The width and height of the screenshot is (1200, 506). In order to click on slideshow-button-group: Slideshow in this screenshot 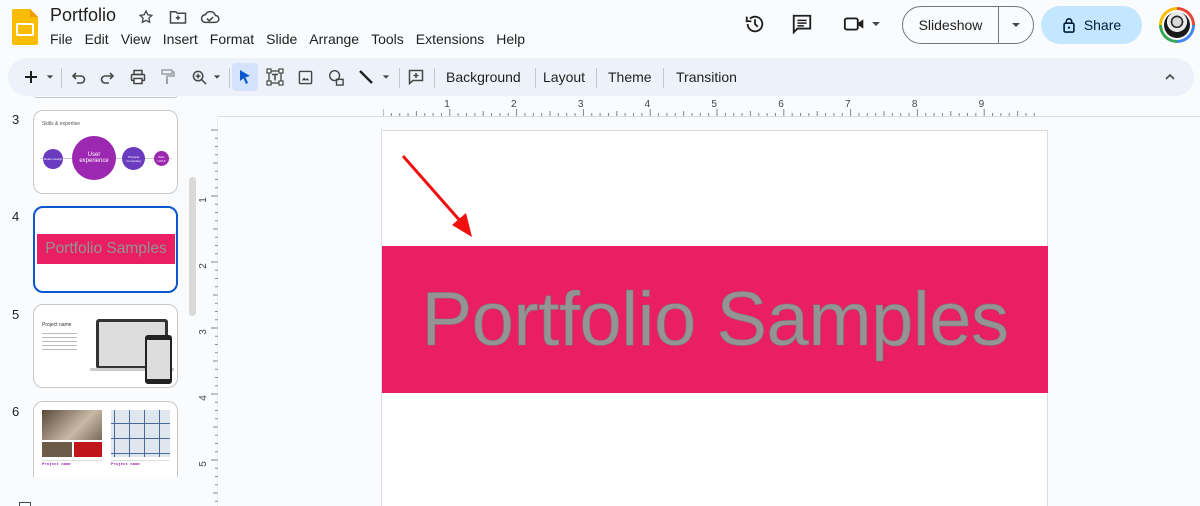, I will do `click(968, 25)`.